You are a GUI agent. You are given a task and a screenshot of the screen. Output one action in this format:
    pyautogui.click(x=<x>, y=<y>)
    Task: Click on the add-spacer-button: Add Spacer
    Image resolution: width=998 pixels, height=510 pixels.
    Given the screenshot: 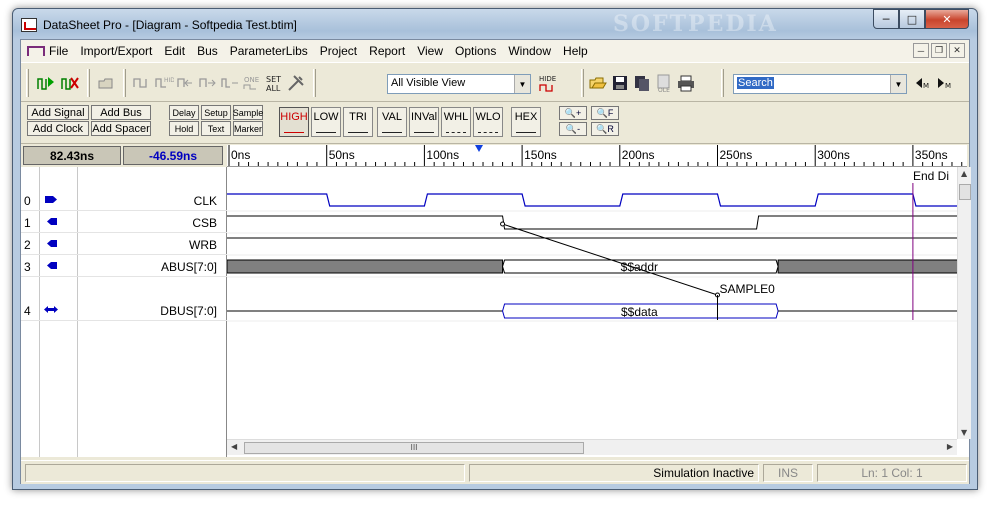 What is the action you would take?
    pyautogui.click(x=121, y=128)
    